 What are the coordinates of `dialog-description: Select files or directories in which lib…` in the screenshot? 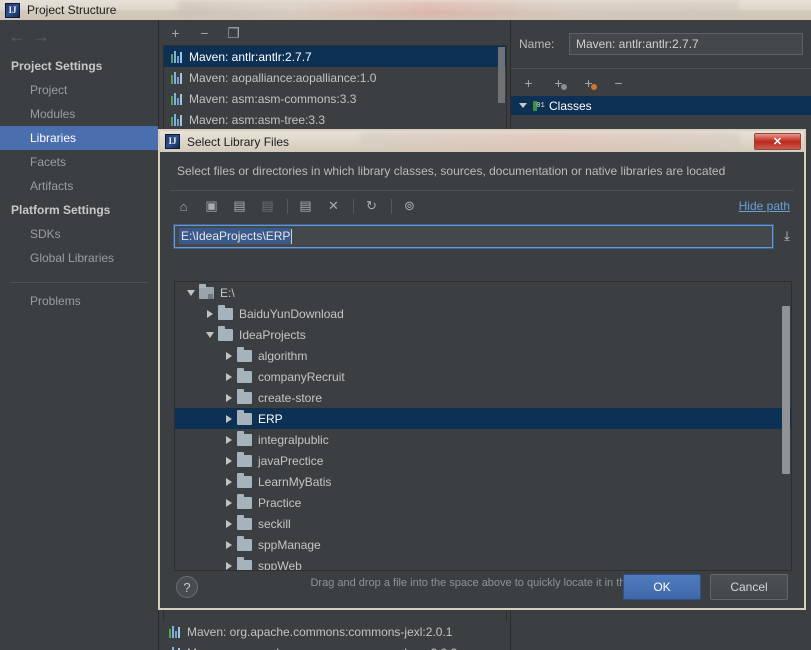 It's located at (451, 171).